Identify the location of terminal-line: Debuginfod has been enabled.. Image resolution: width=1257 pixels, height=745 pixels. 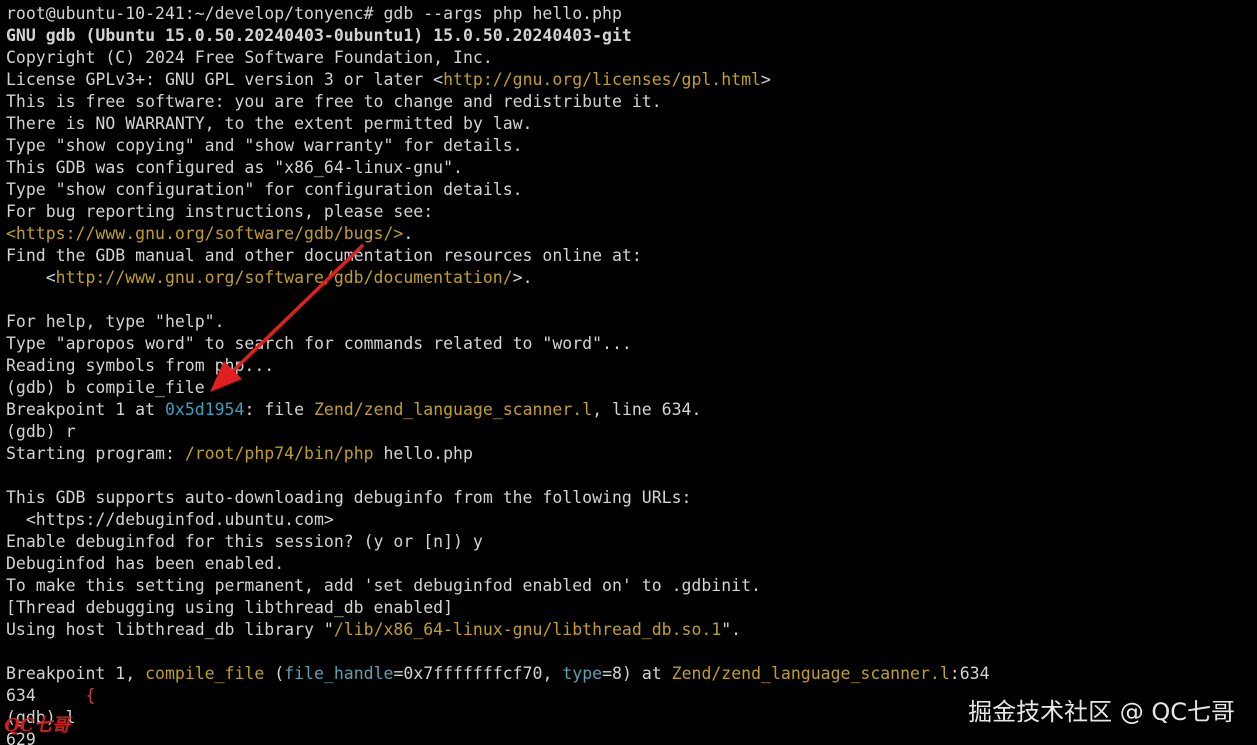
(145, 564).